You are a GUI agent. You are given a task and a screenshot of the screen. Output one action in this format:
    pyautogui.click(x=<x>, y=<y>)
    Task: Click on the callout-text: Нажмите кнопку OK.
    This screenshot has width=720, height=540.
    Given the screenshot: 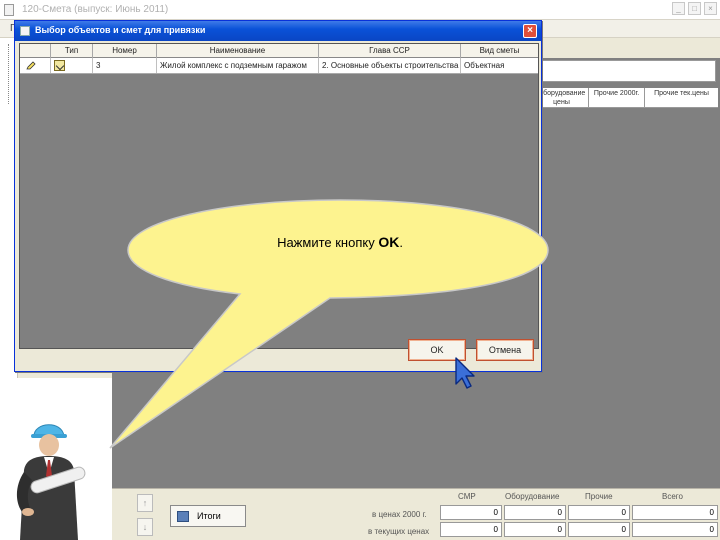 What is the action you would take?
    pyautogui.click(x=340, y=242)
    